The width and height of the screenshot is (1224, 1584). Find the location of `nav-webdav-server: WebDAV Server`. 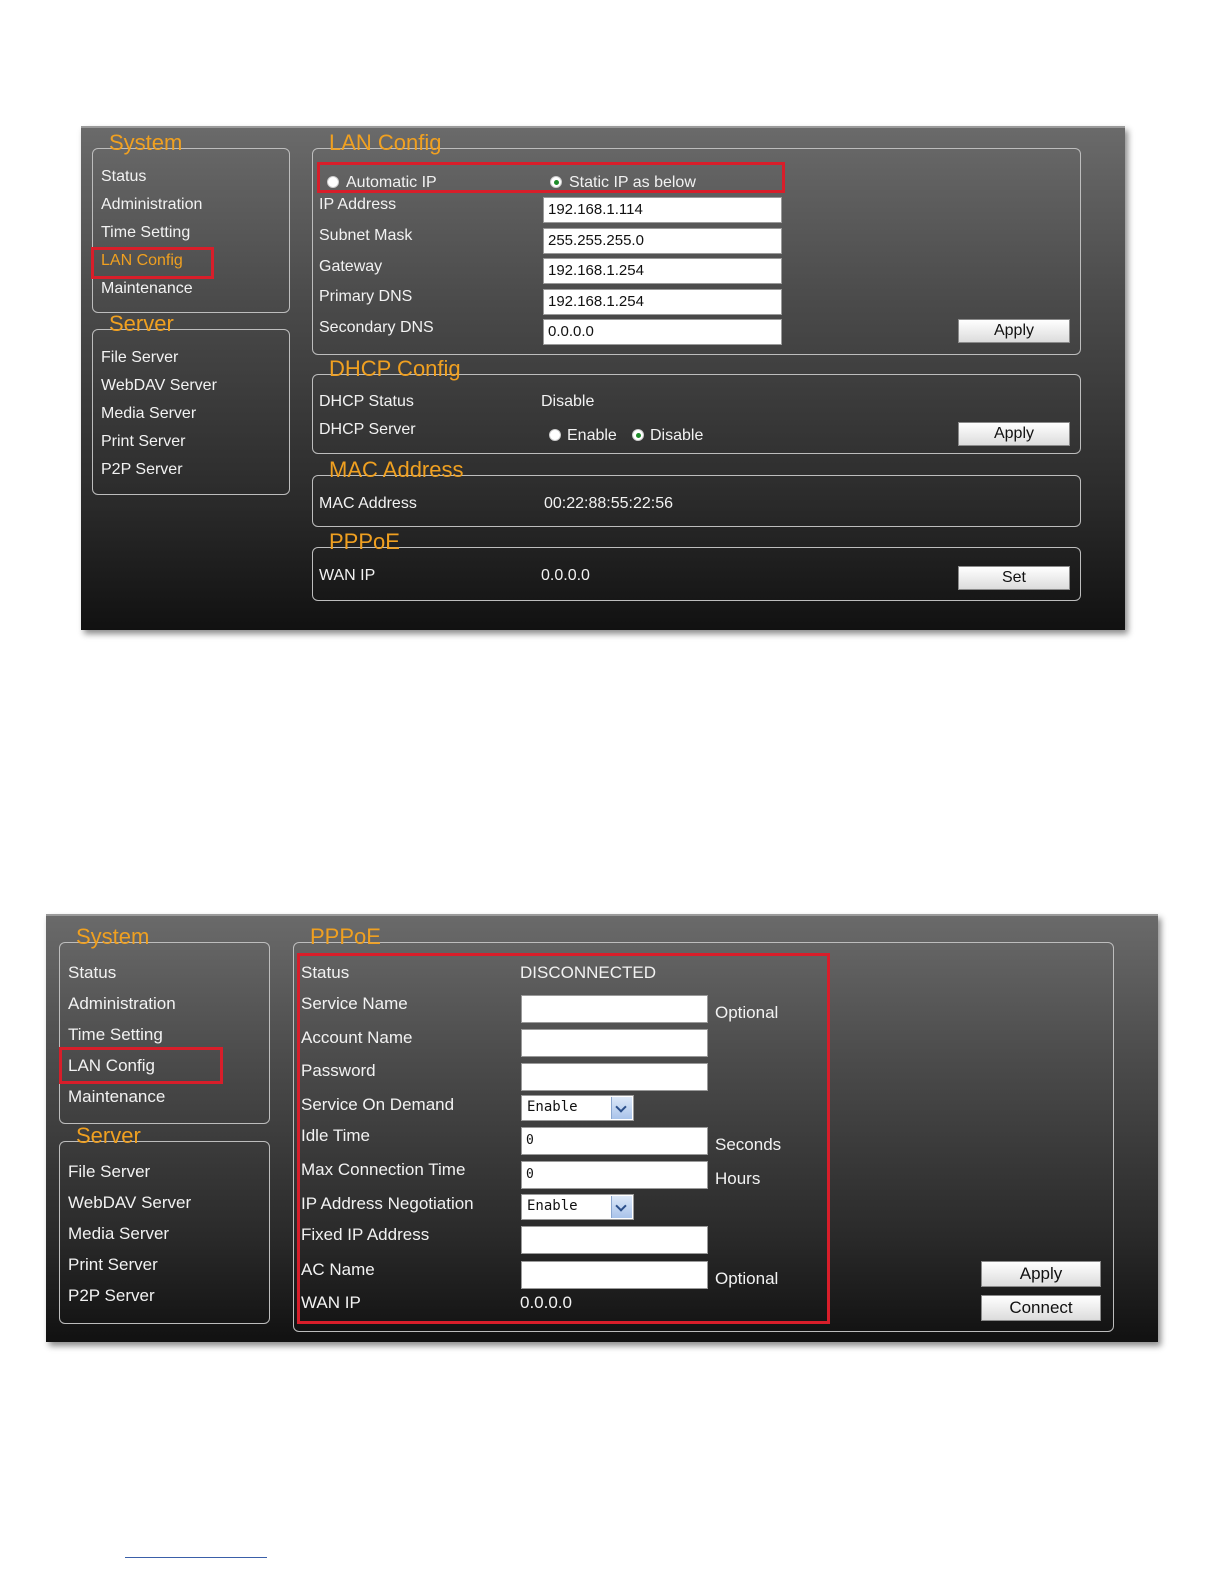

nav-webdav-server: WebDAV Server is located at coordinates (159, 386).